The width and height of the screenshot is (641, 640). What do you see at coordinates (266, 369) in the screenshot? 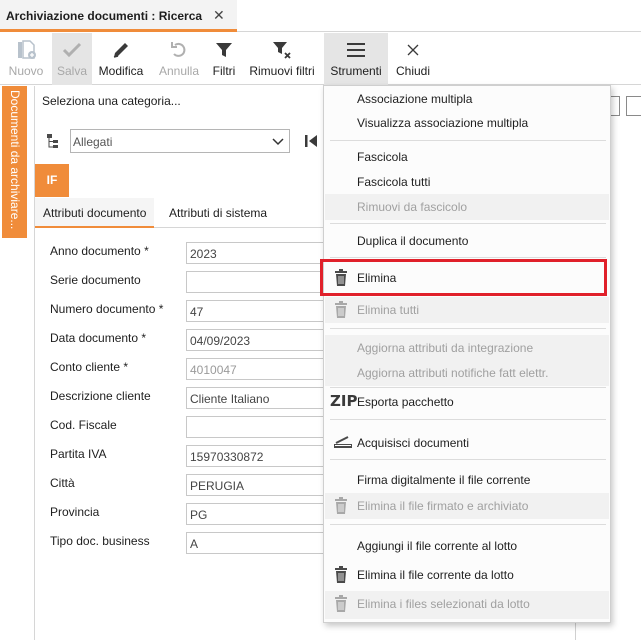
I see `conto-cliente-input: 4010047` at bounding box center [266, 369].